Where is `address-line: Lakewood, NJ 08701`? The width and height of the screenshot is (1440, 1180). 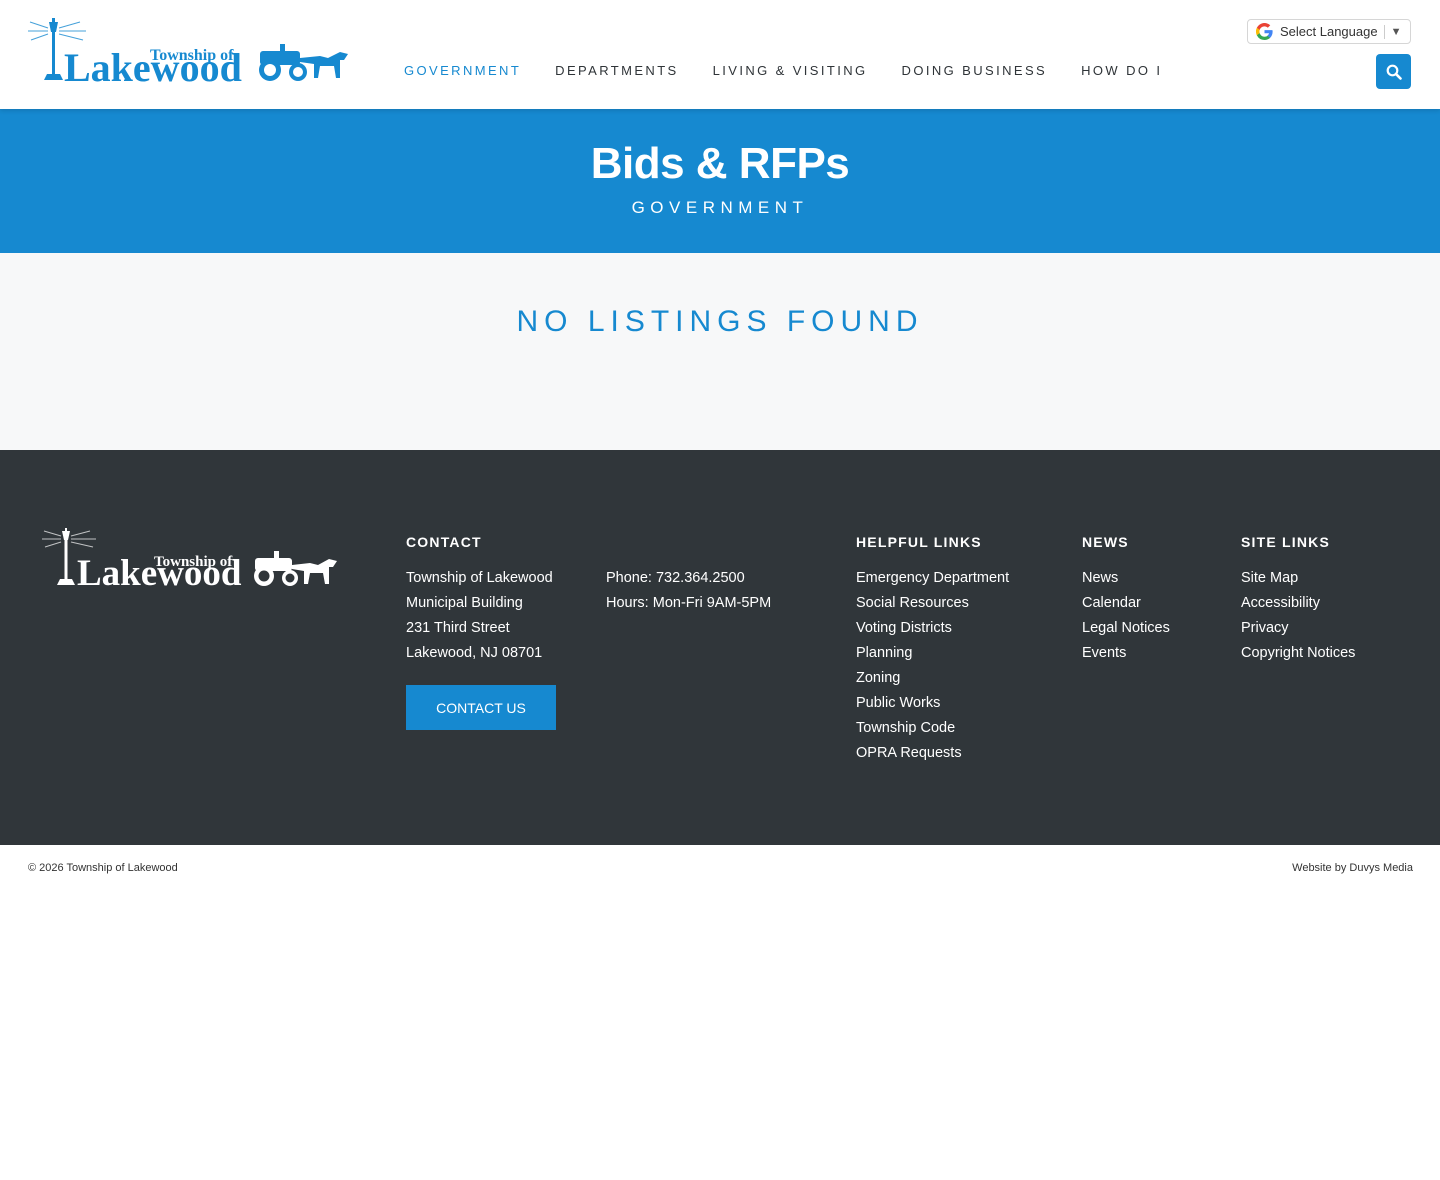 address-line: Lakewood, NJ 08701 is located at coordinates (474, 653).